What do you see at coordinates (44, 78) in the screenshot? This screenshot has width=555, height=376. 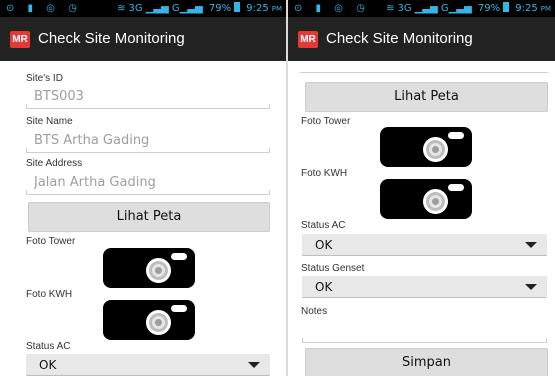 I see `site-id-label: Site's ID` at bounding box center [44, 78].